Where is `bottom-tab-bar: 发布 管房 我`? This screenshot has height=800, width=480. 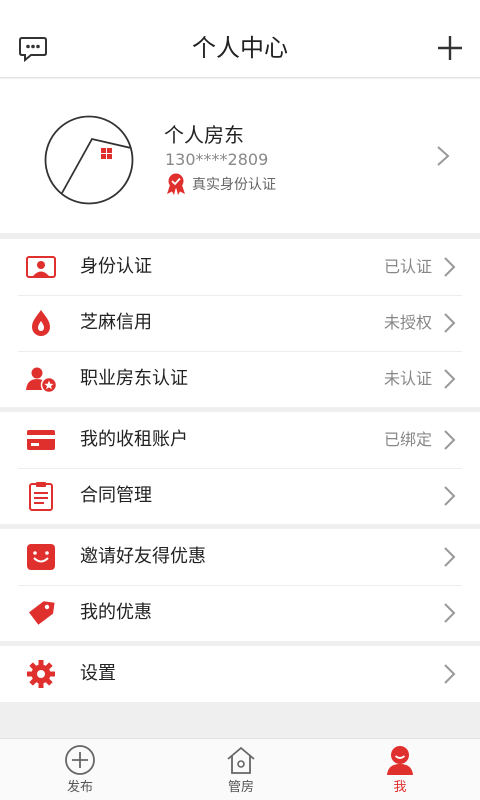 bottom-tab-bar: 发布 管房 我 is located at coordinates (240, 769).